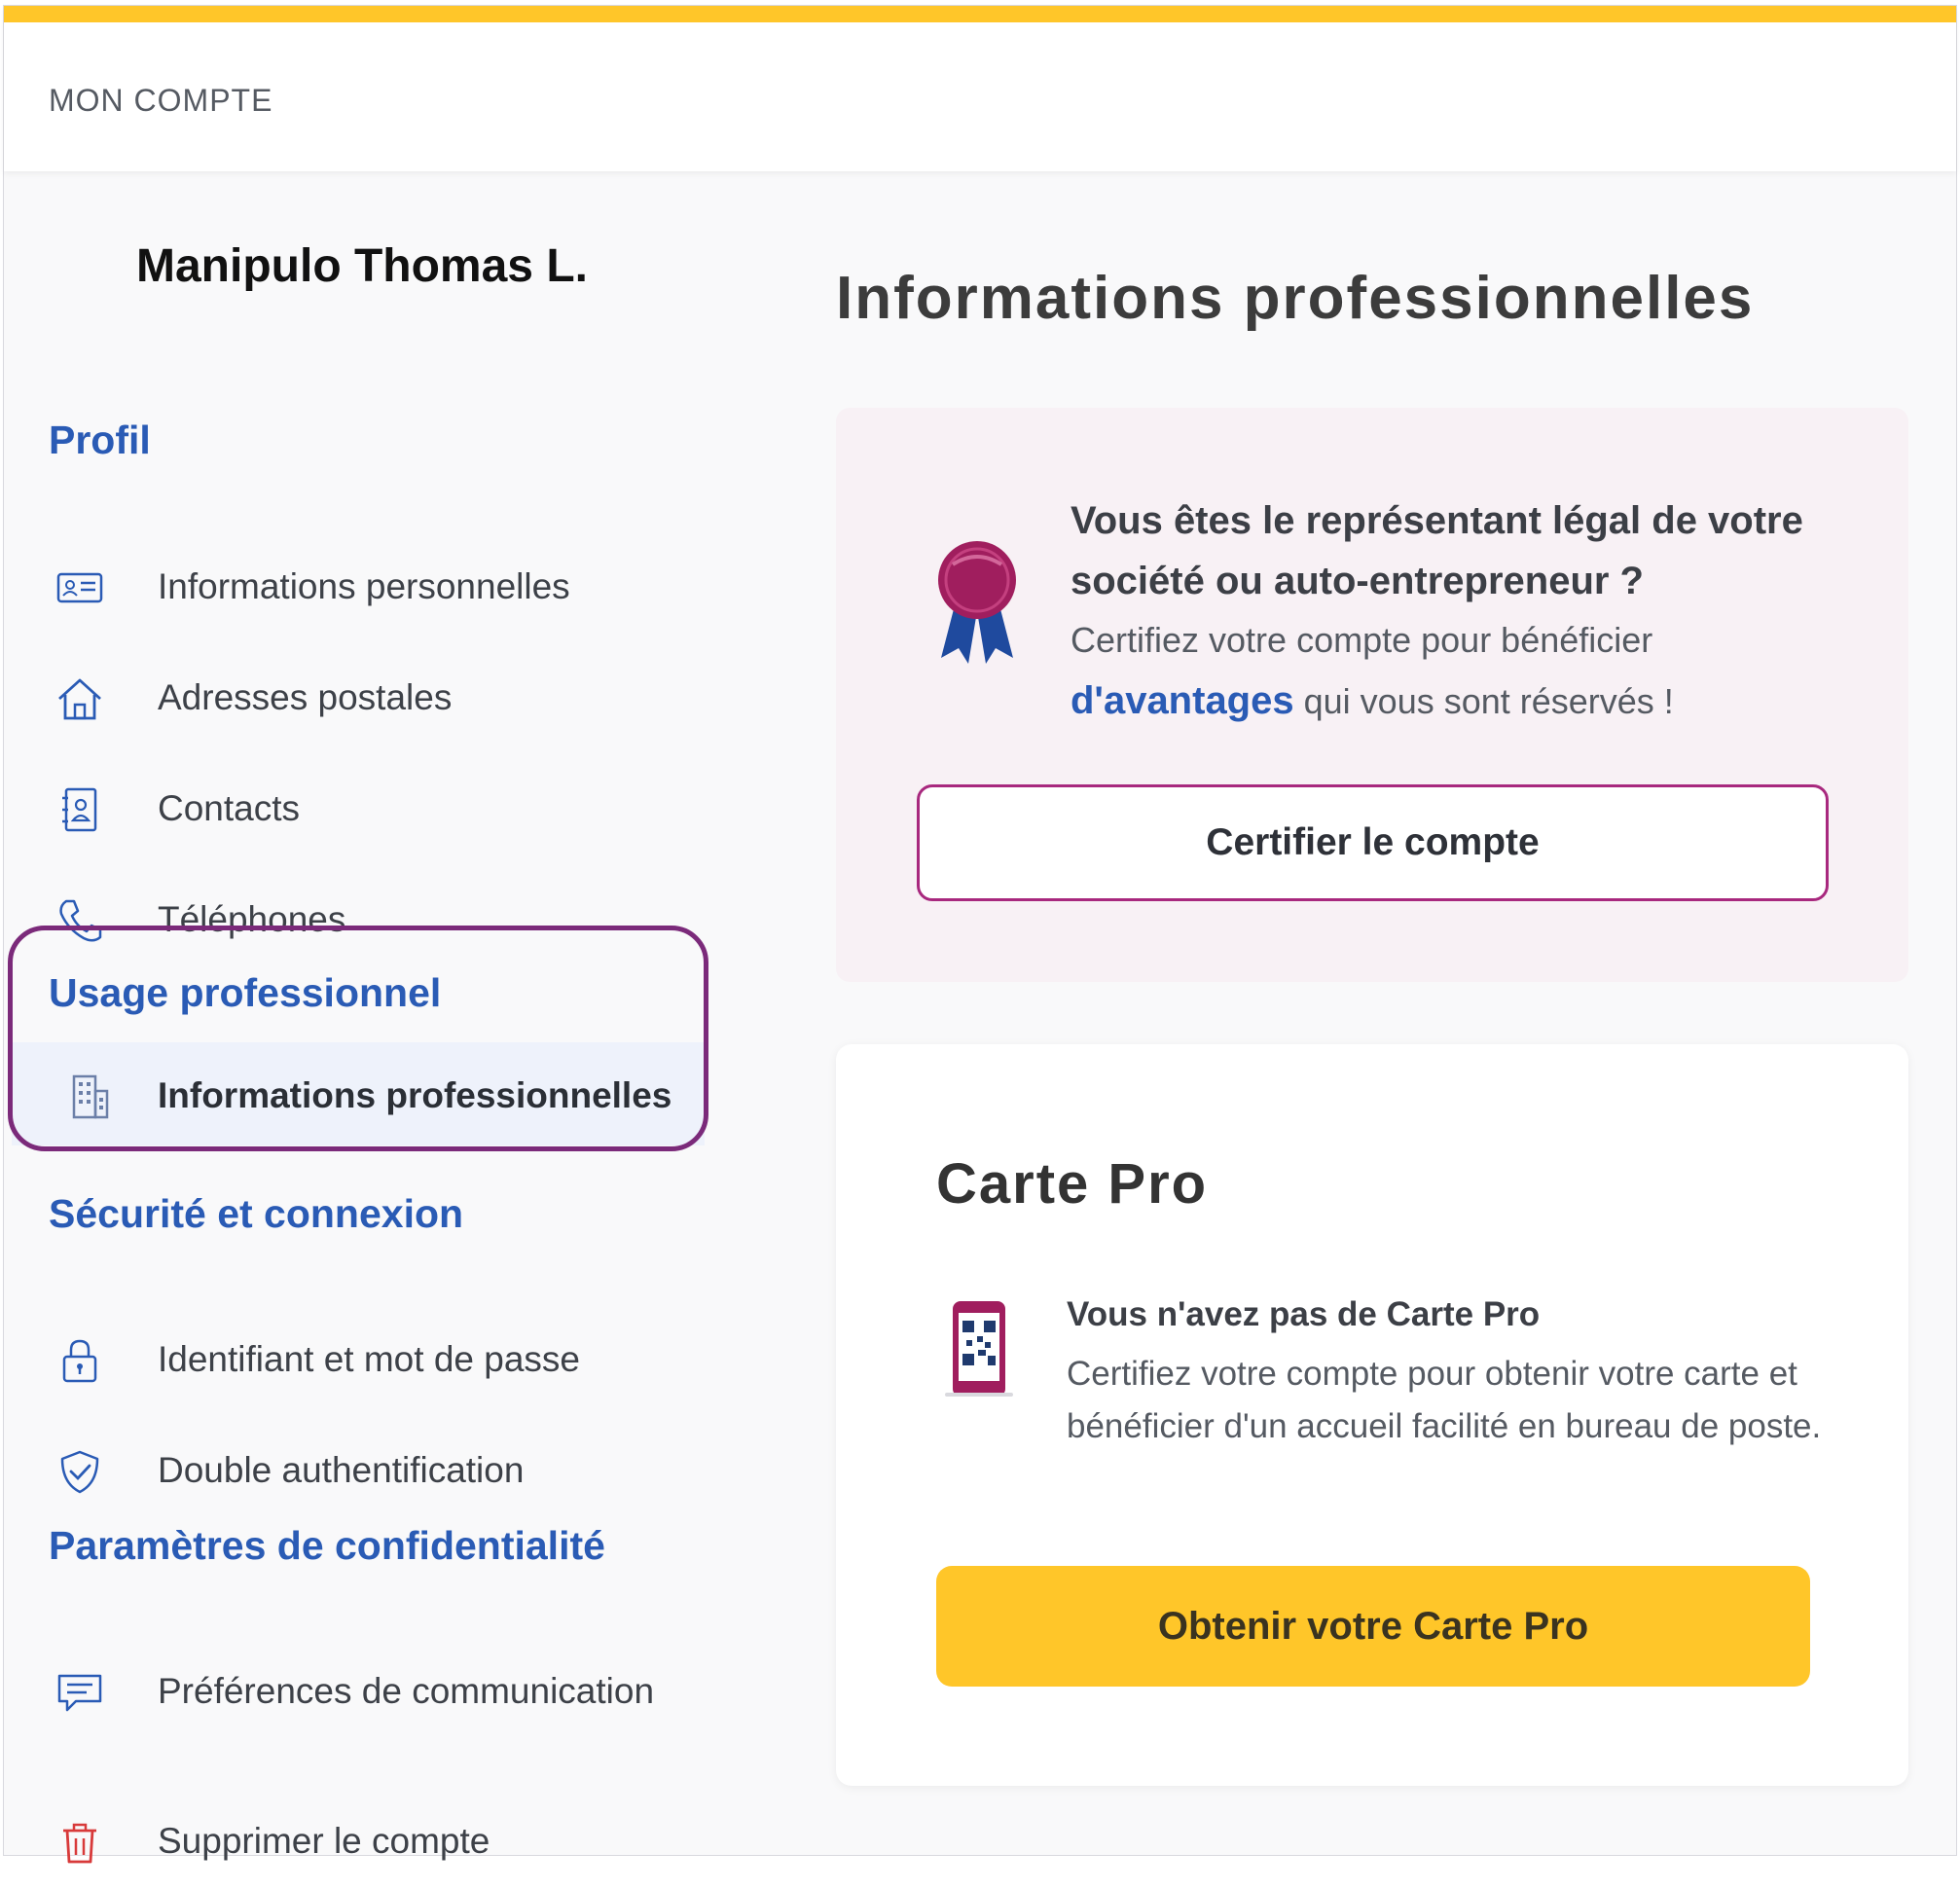  Describe the element at coordinates (79, 1843) in the screenshot. I see `trash-icon` at that location.